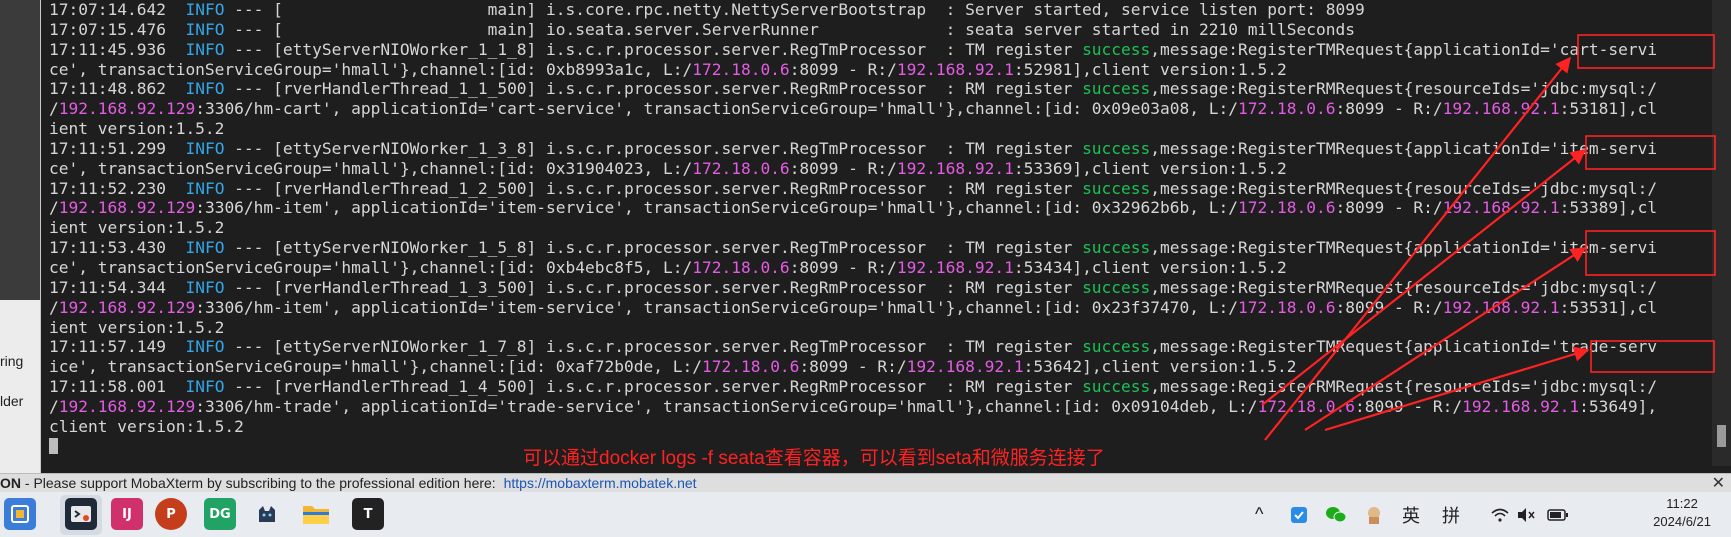 Image resolution: width=1731 pixels, height=537 pixels. Describe the element at coordinates (117, 9) in the screenshot. I see `log-text: 17:07:14.642` at that location.